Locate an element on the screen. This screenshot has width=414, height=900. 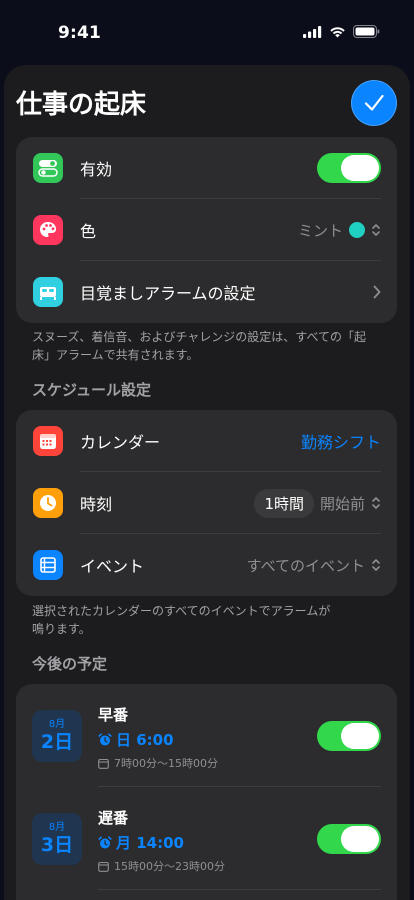
upcoming-section-title: 今後の予定 is located at coordinates (70, 664).